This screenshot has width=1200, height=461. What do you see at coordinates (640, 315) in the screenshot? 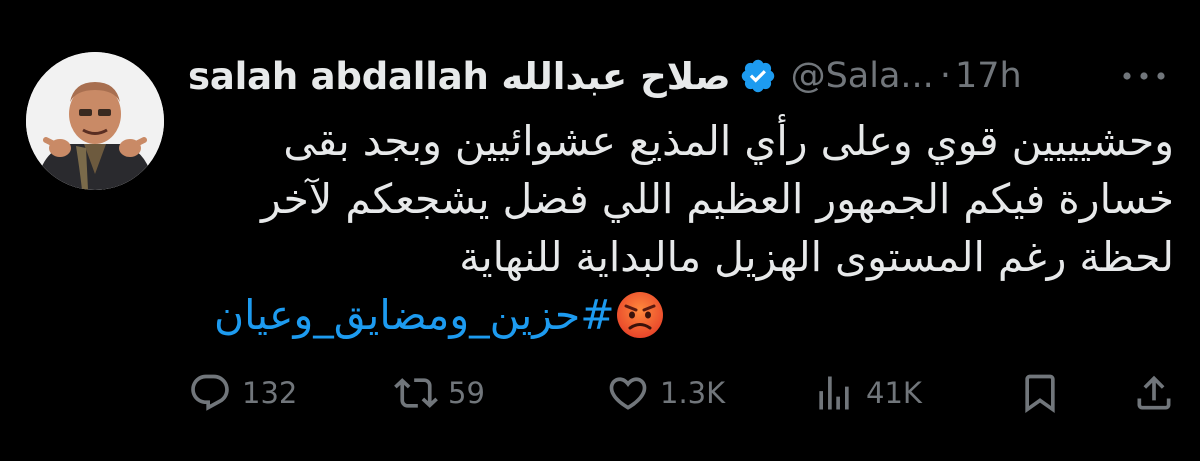
I see `angry-face-icon` at bounding box center [640, 315].